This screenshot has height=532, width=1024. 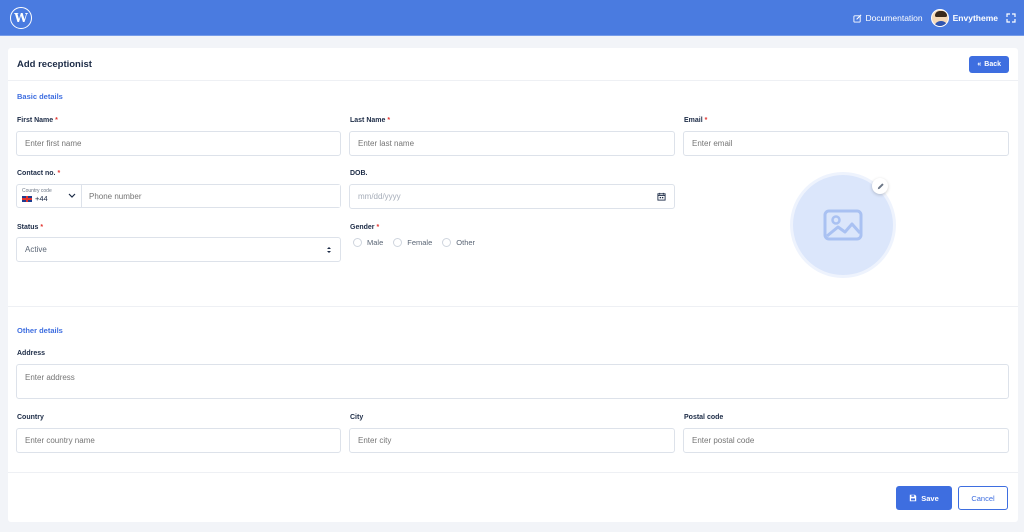 What do you see at coordinates (696, 120) in the screenshot?
I see `email-label: Email *` at bounding box center [696, 120].